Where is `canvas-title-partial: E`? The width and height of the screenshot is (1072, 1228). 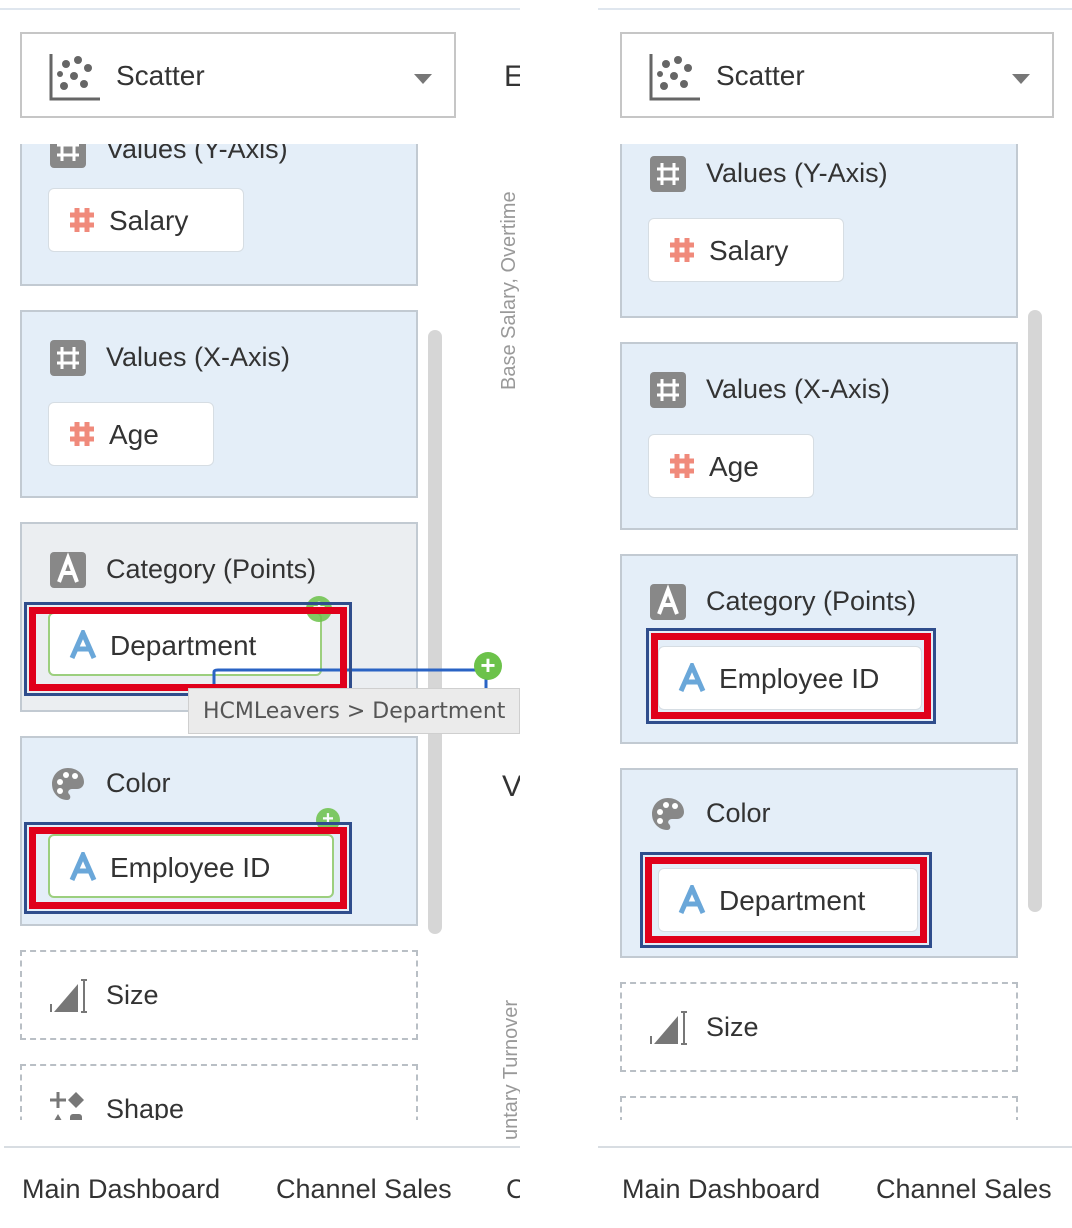
canvas-title-partial: E is located at coordinates (512, 76).